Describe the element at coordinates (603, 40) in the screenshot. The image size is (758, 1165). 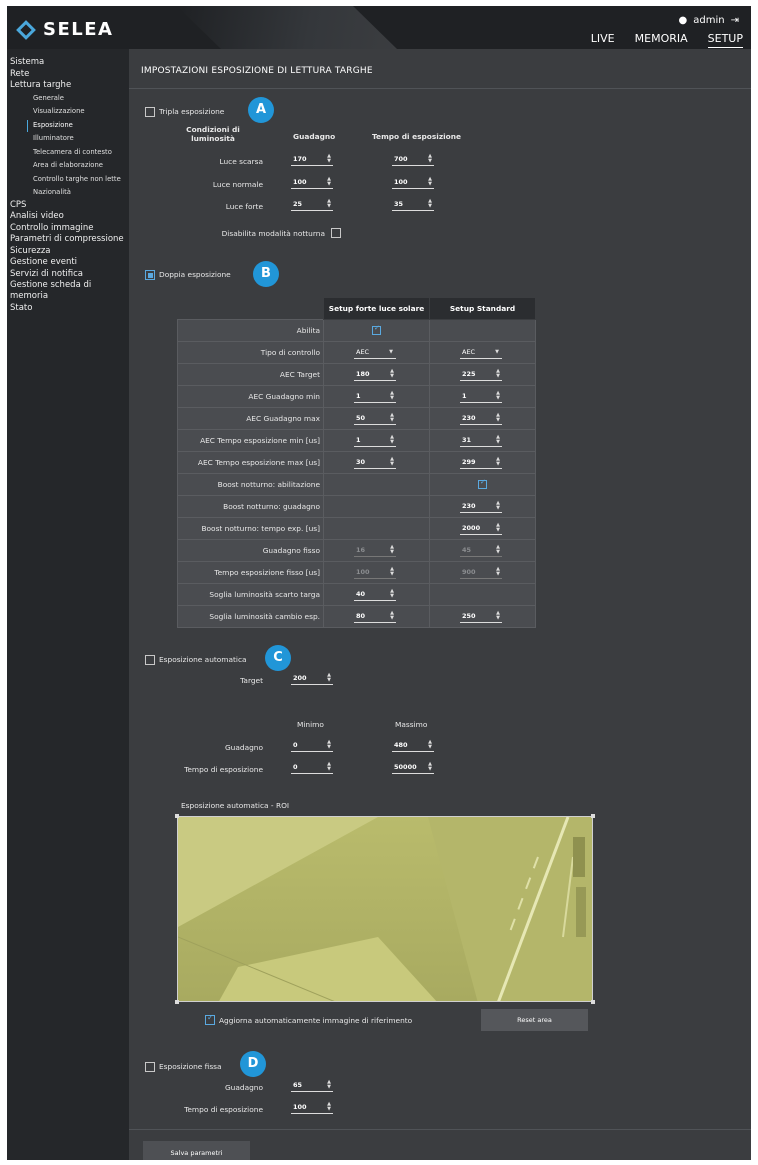
I see `nav-live: LIVE` at that location.